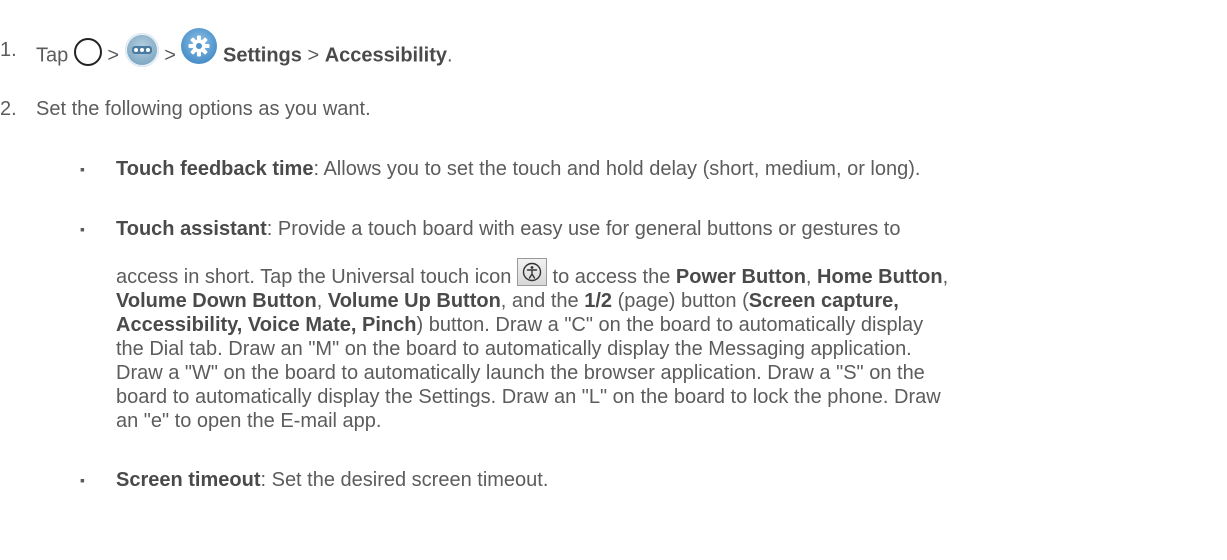 This screenshot has width=1227, height=560. What do you see at coordinates (203, 109) in the screenshot?
I see `step-2-text: Set the following options as you want.` at bounding box center [203, 109].